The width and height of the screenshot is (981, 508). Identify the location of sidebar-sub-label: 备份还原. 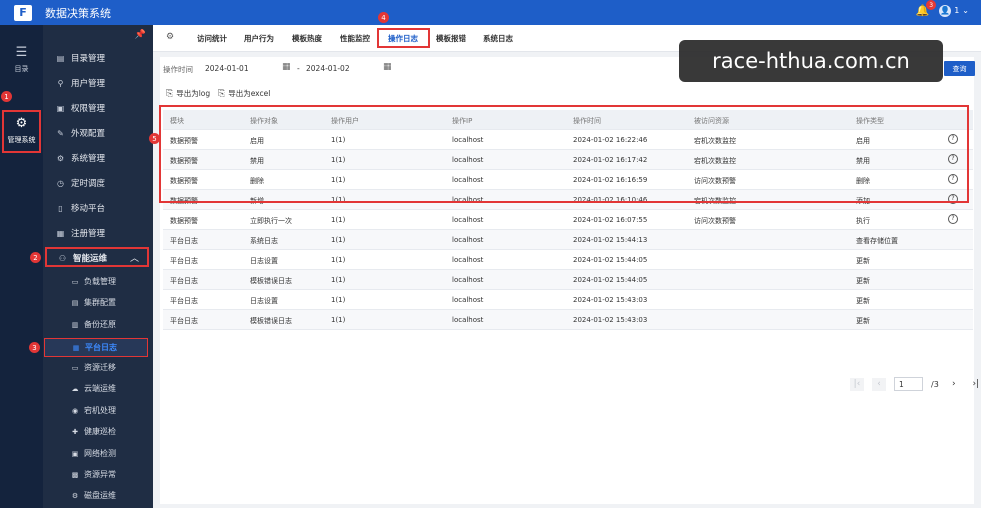
(100, 324).